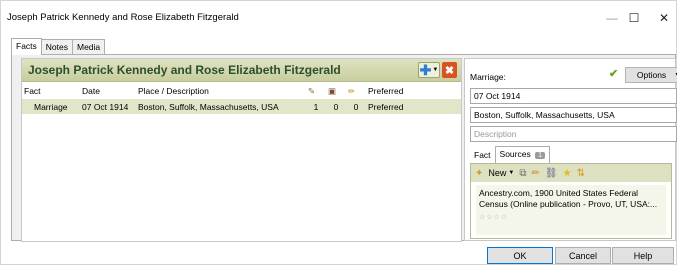 The width and height of the screenshot is (677, 265). I want to click on media-icon: ▣, so click(332, 90).